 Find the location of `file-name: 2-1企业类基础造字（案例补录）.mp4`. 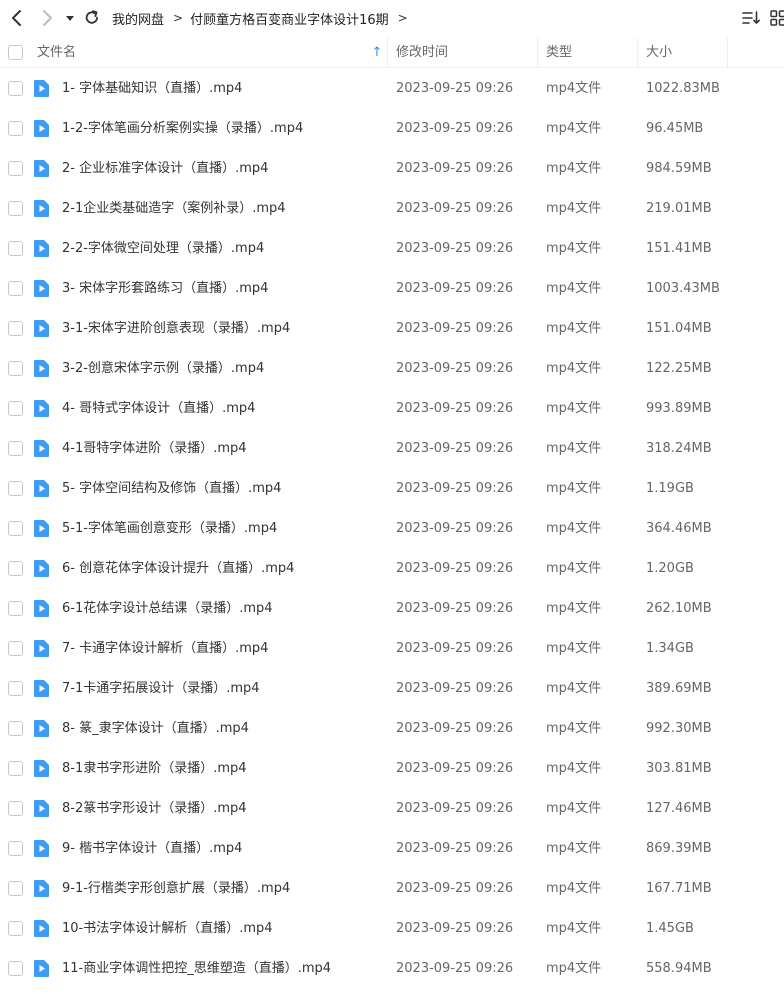

file-name: 2-1企业类基础造字（案例补录）.mp4 is located at coordinates (174, 208).